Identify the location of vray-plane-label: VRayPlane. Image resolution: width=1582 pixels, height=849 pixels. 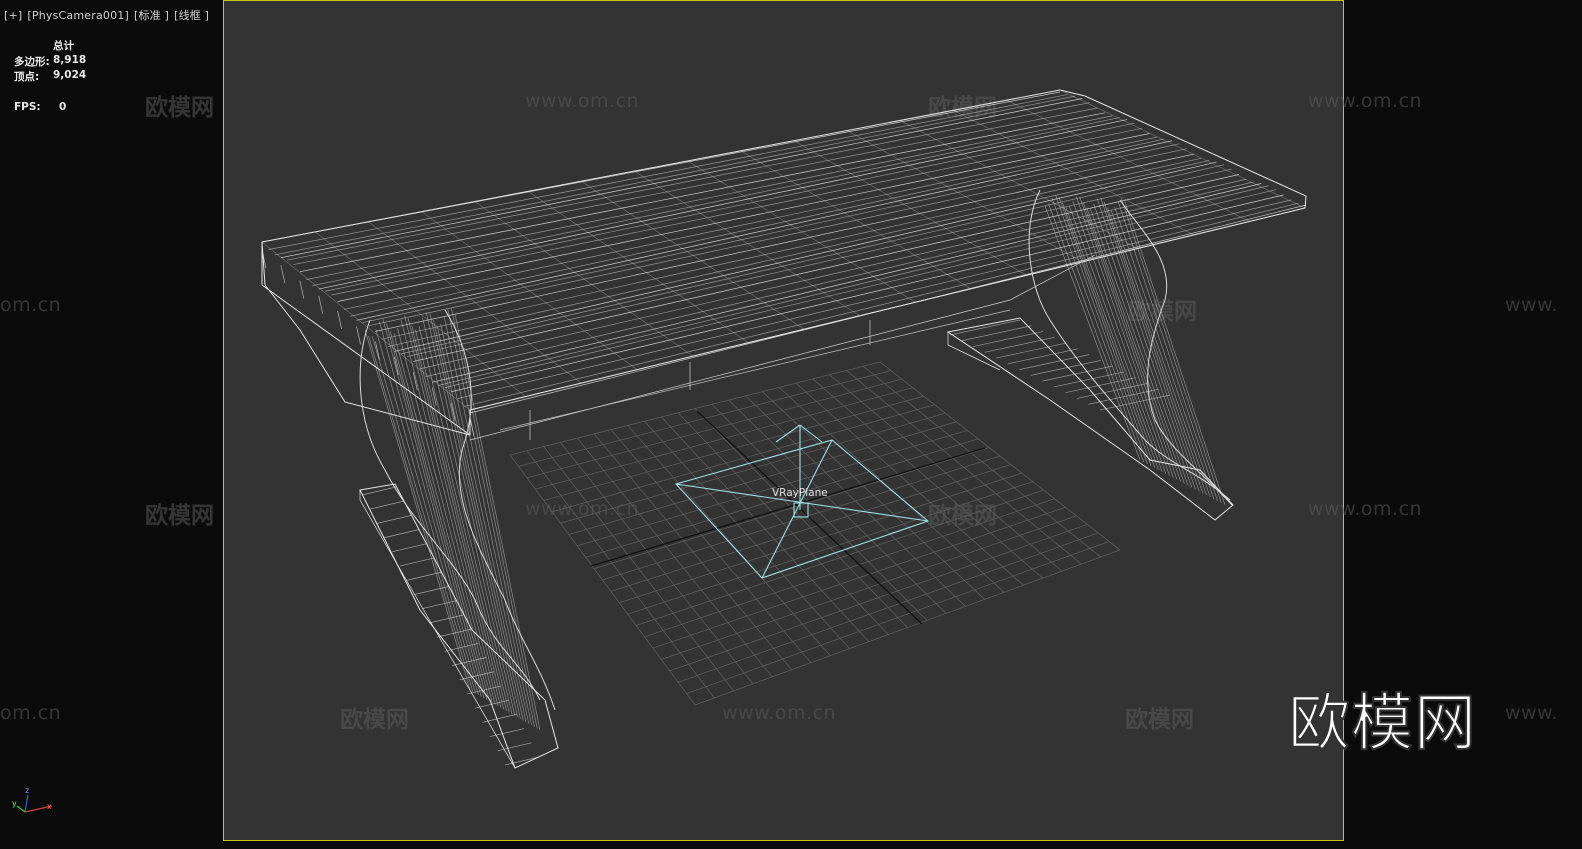
(800, 493).